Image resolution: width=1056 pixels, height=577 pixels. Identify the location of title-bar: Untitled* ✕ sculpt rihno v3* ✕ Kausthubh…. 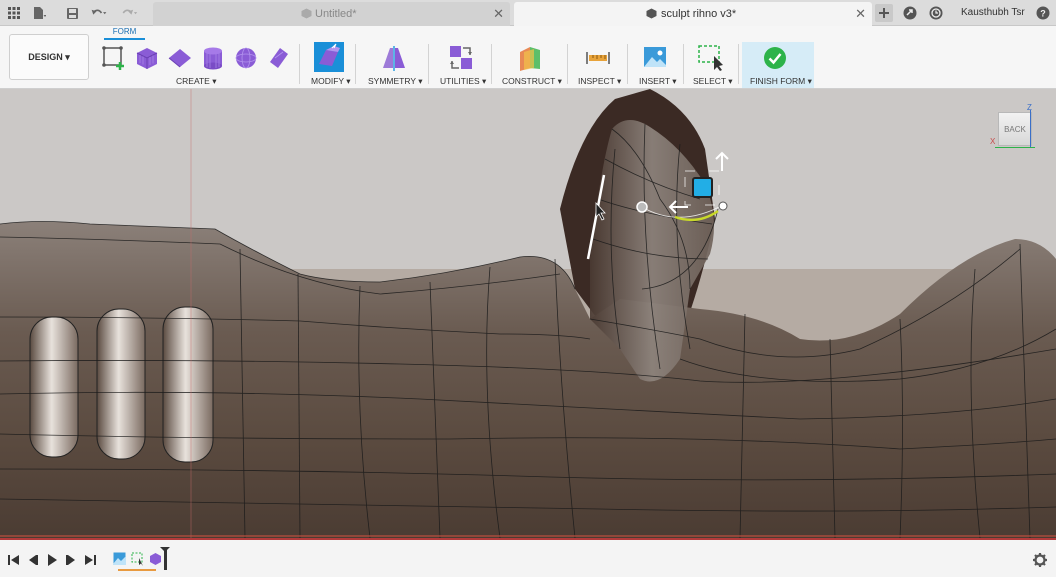
(528, 13).